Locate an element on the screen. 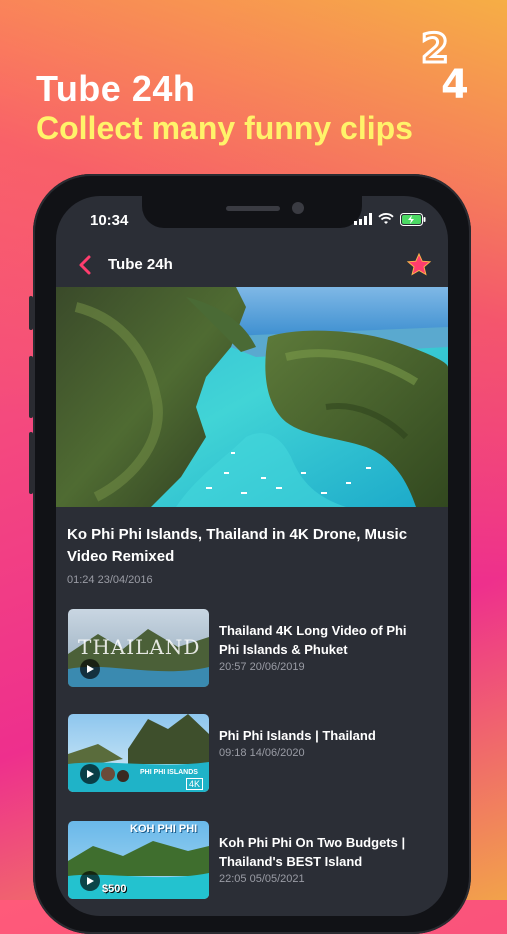 Image resolution: width=507 pixels, height=934 pixels. svg-text: 4 is located at coordinates (455, 83).